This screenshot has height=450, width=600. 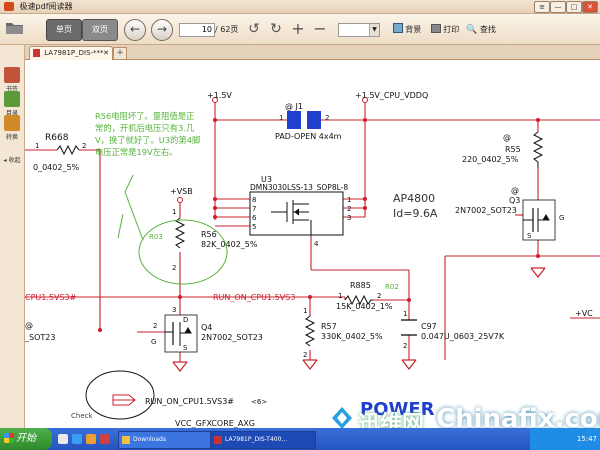 I want to click on folder-icon, so click(x=126, y=440).